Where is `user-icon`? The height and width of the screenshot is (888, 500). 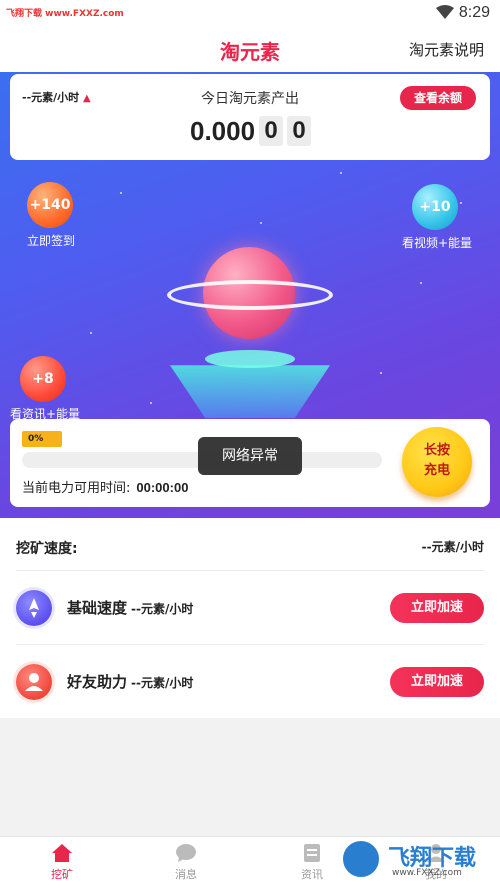
user-icon is located at coordinates (34, 682).